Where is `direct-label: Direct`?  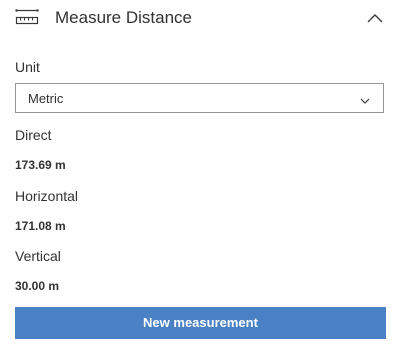
direct-label: Direct is located at coordinates (33, 135).